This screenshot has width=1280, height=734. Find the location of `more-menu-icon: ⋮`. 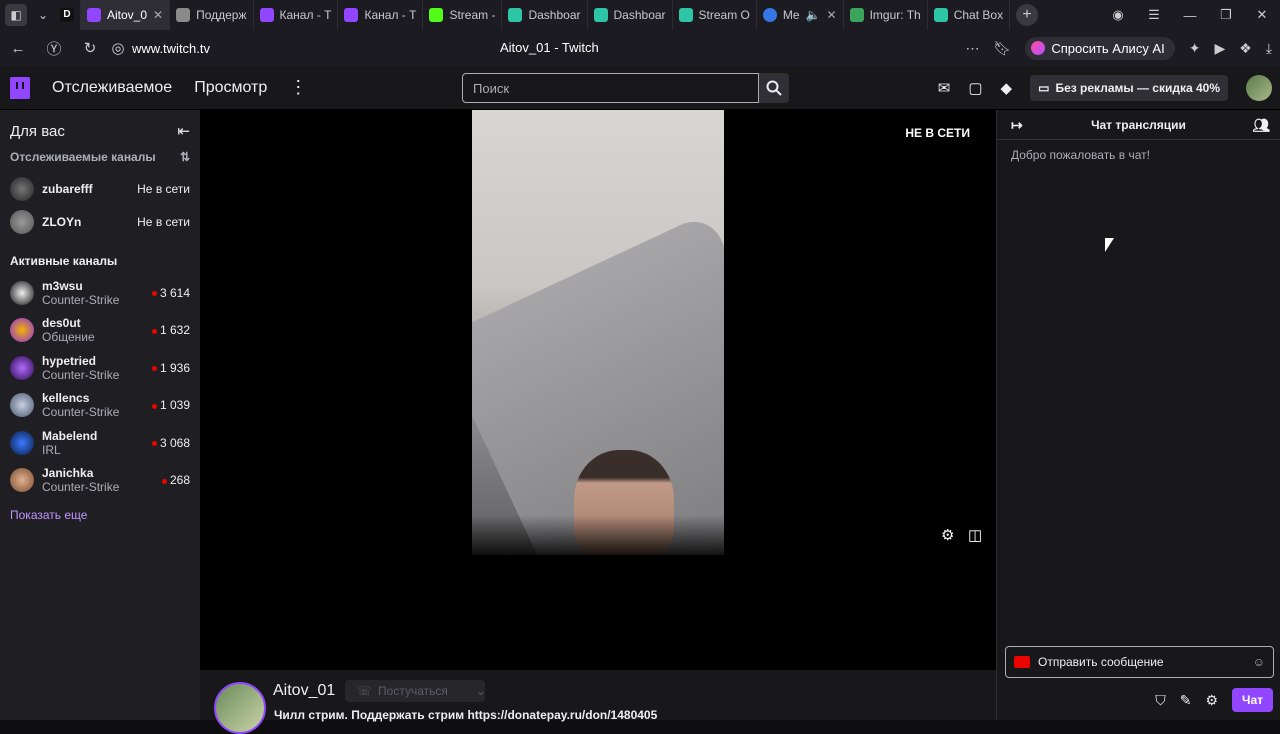

more-menu-icon: ⋮ is located at coordinates (298, 87).